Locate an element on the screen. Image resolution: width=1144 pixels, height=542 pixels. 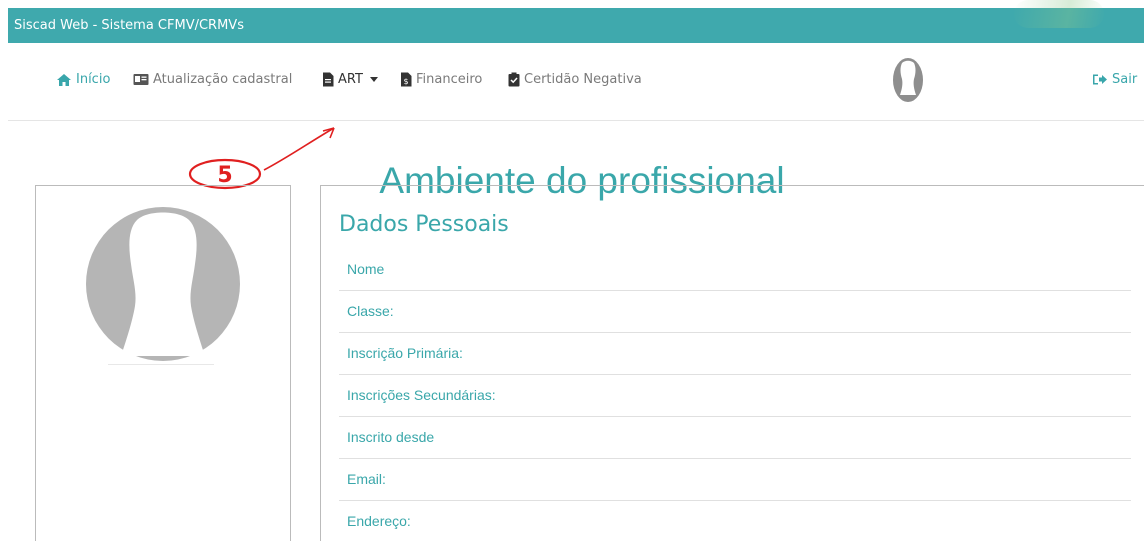
nav-item-financeiro: $ Financeiro is located at coordinates (441, 79).